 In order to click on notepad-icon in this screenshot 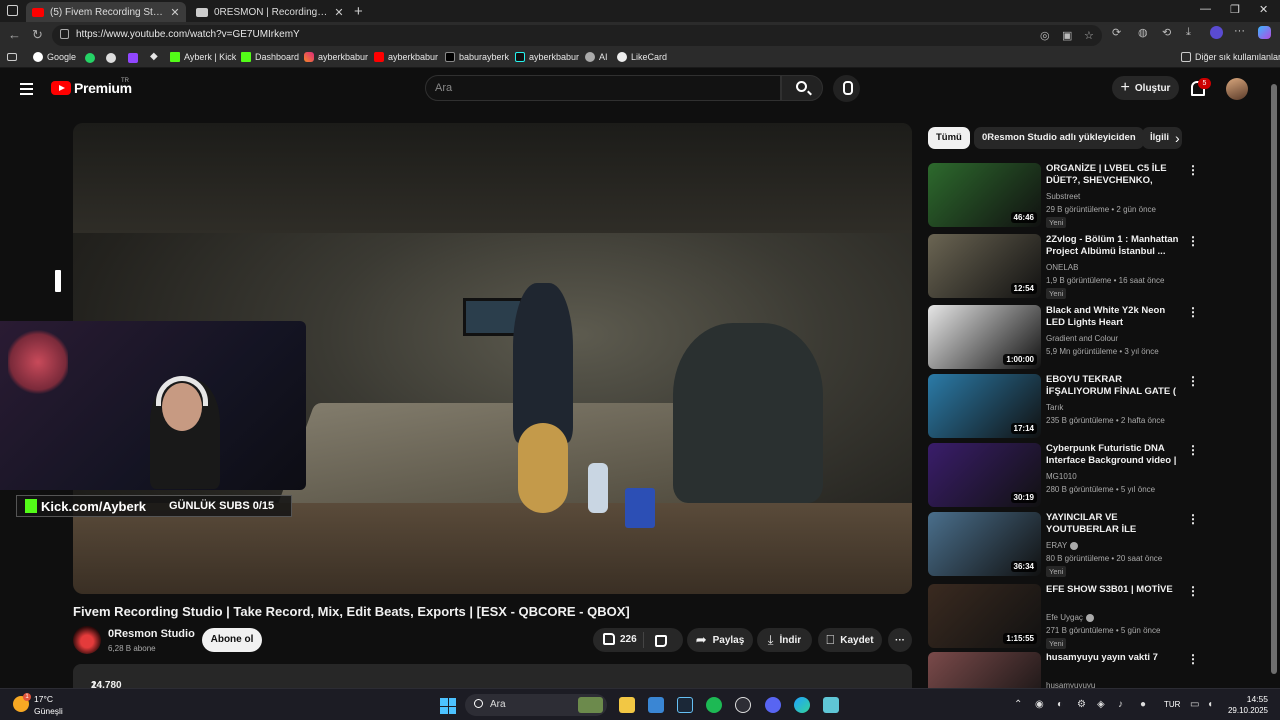, I will do `click(831, 705)`.